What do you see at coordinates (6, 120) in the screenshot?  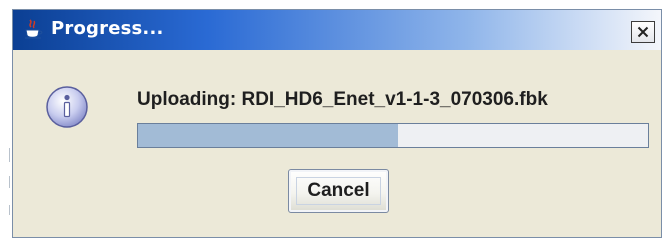 I see `background-edge` at bounding box center [6, 120].